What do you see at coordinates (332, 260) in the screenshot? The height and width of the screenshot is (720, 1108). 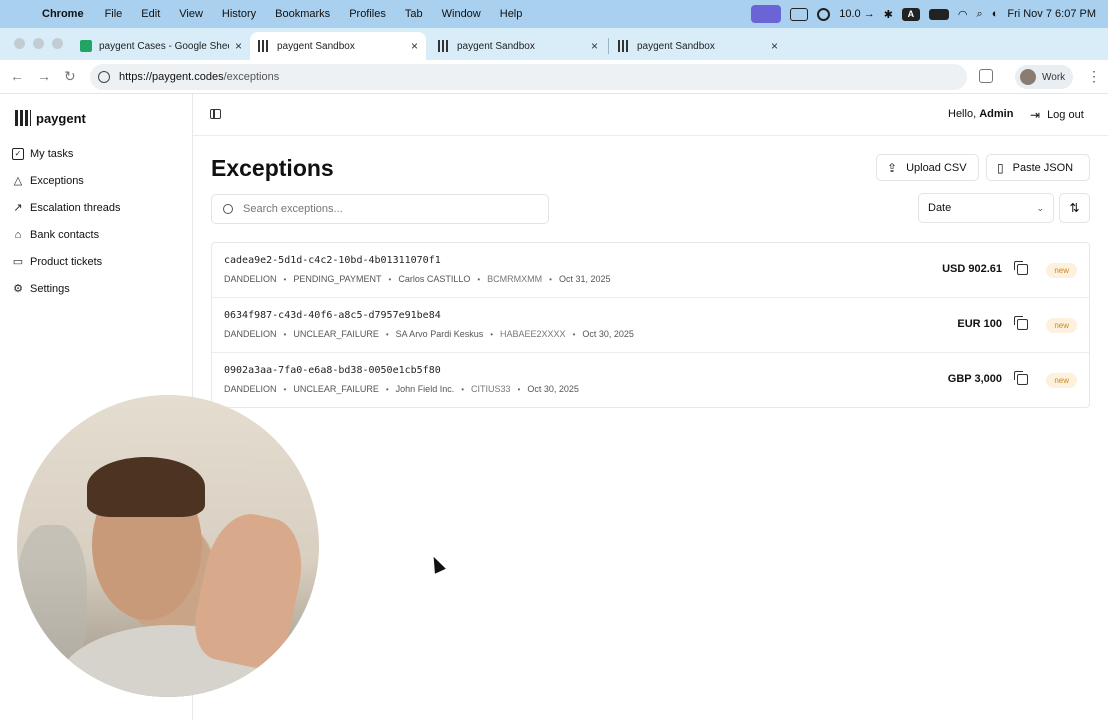 I see `exception-id: cadea9e2-5d1d-c4c2-10bd-4b01311070f1` at bounding box center [332, 260].